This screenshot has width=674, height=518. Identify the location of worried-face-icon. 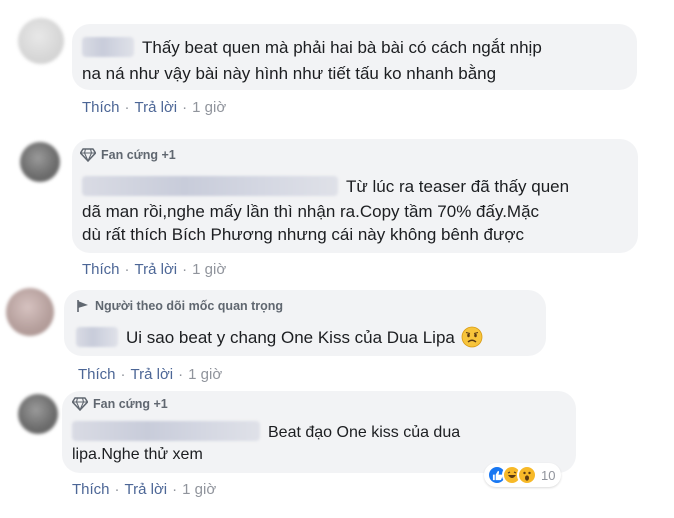
(472, 336).